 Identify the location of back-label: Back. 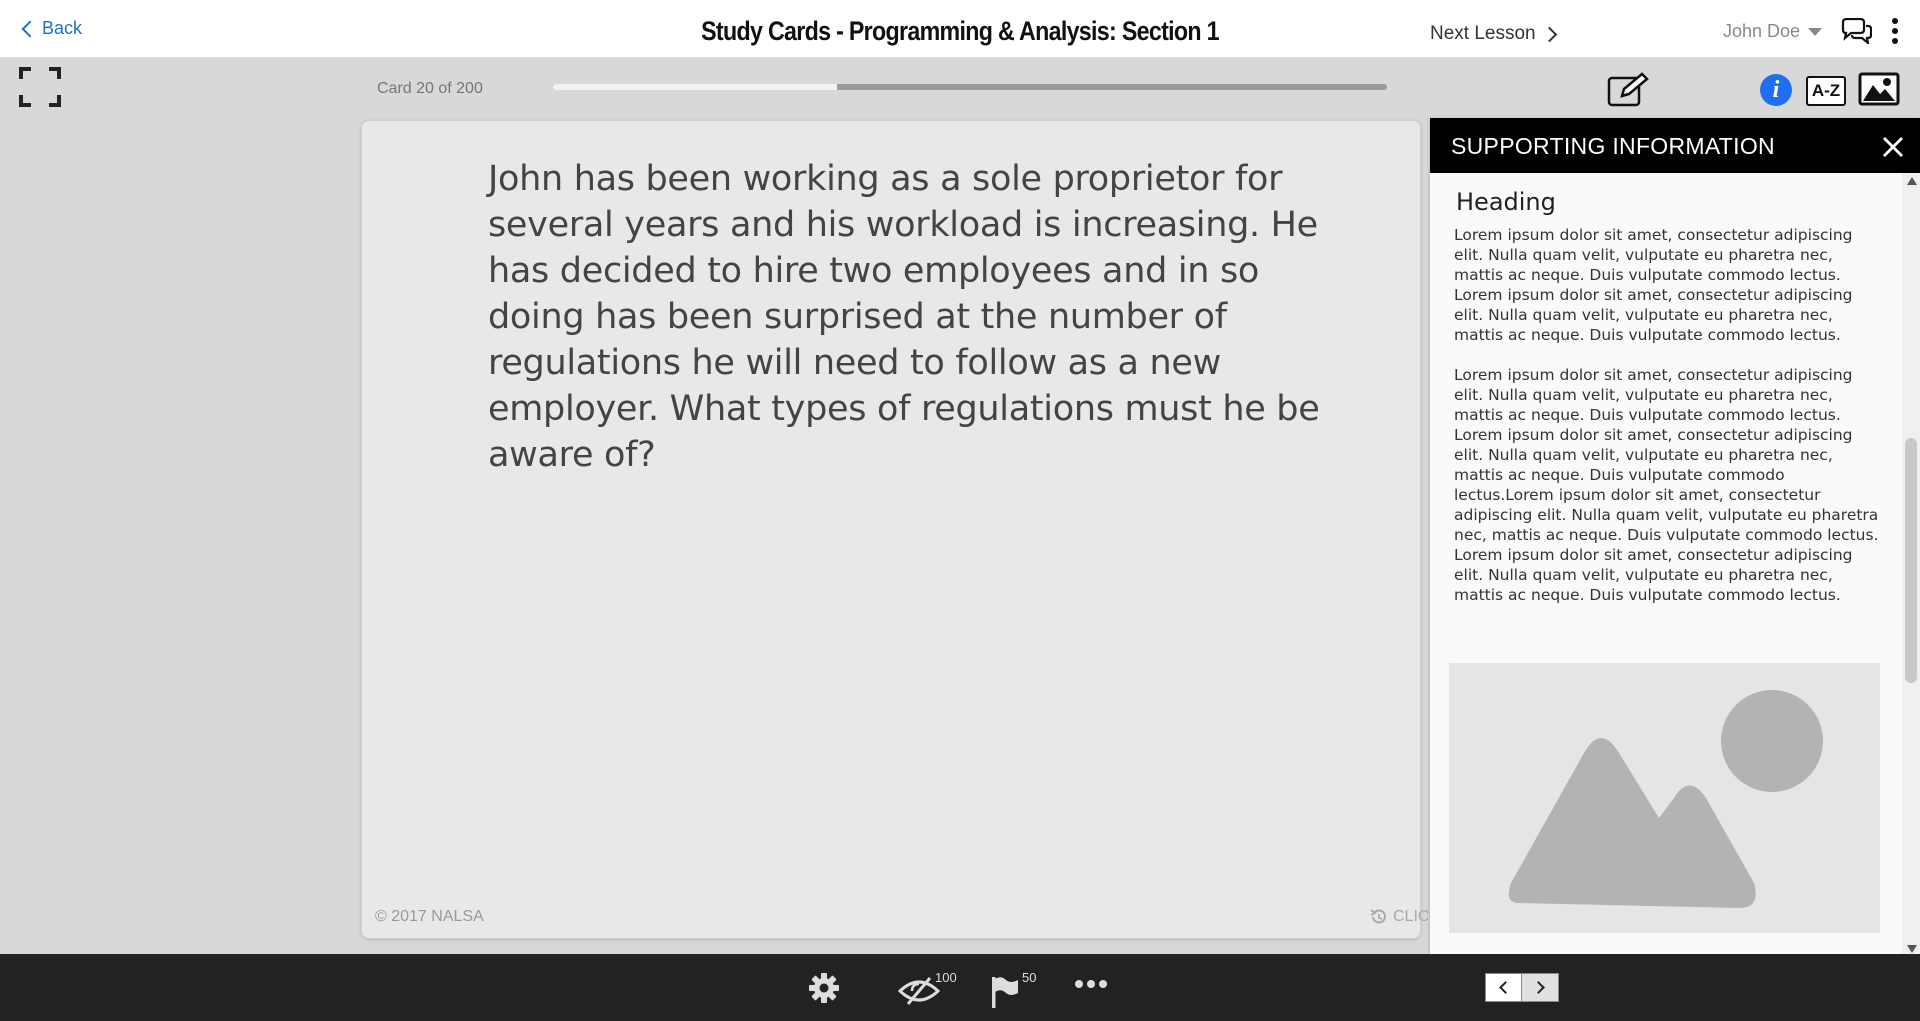
(62, 28).